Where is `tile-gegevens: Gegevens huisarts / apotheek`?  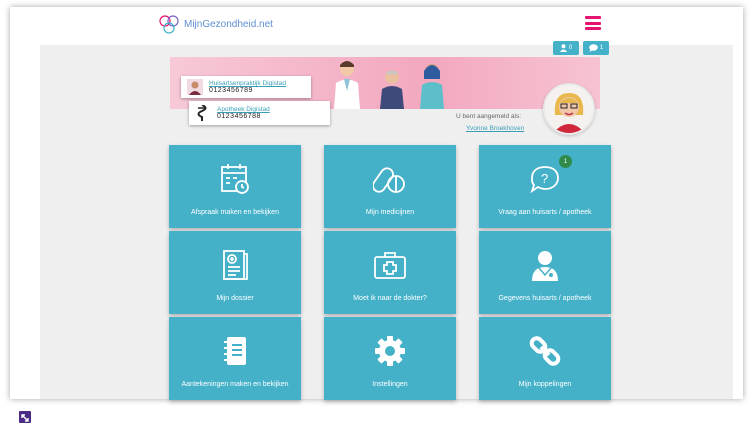 tile-gegevens: Gegevens huisarts / apotheek is located at coordinates (545, 272).